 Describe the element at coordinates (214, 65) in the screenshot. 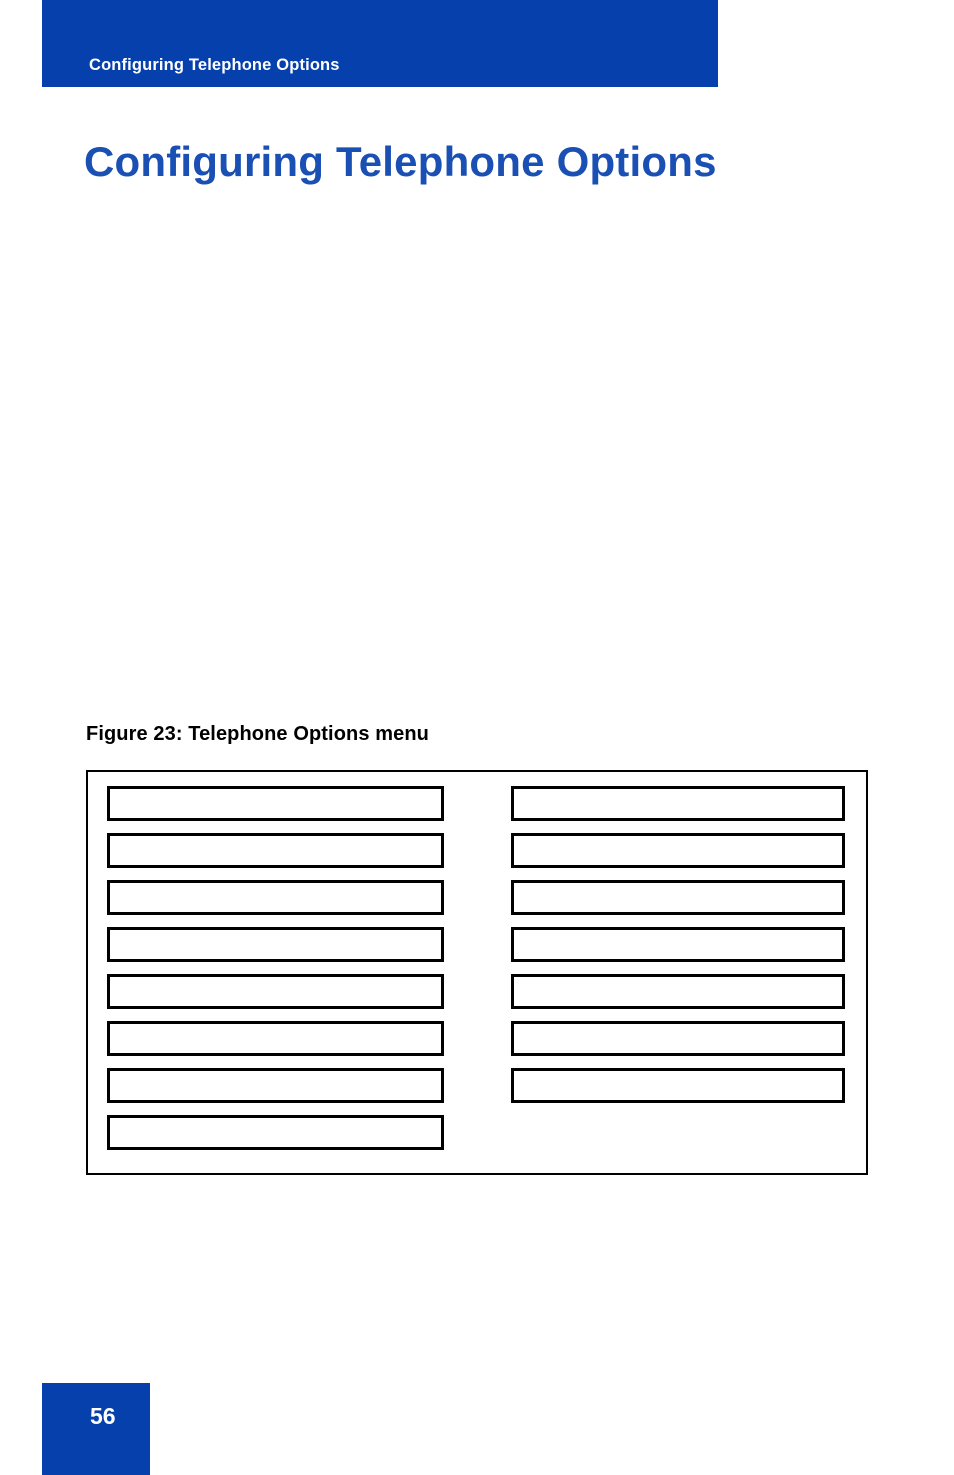

I see `running-header-title: Configuring Telephone Options` at that location.